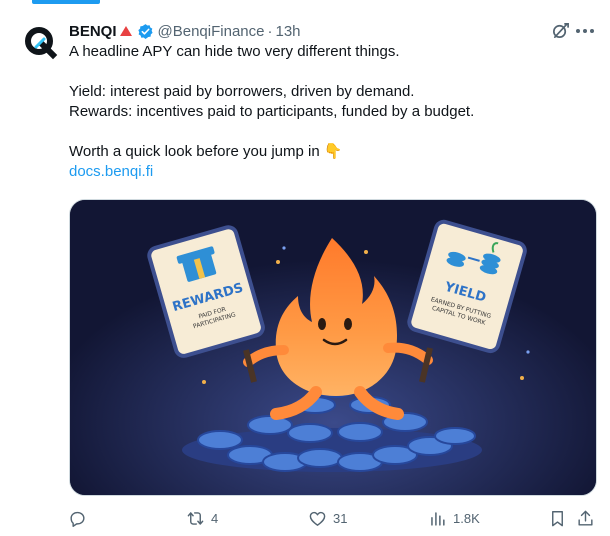  I want to click on author-name: BENQI, so click(93, 31).